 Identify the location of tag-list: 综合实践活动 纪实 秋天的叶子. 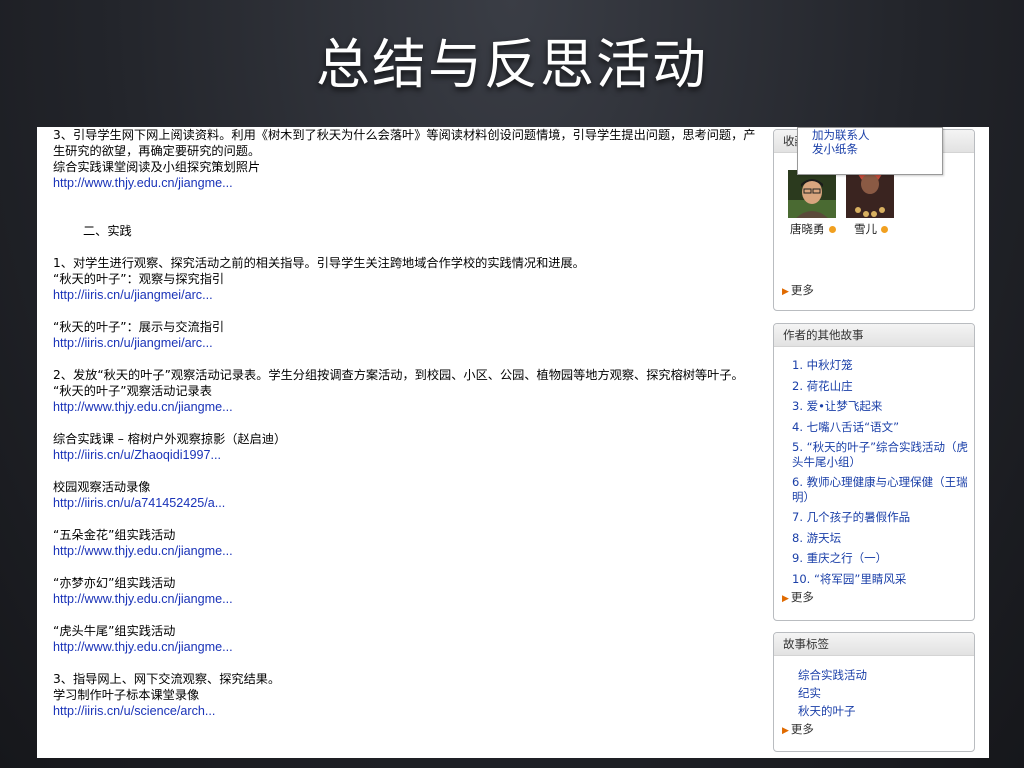
(832, 693).